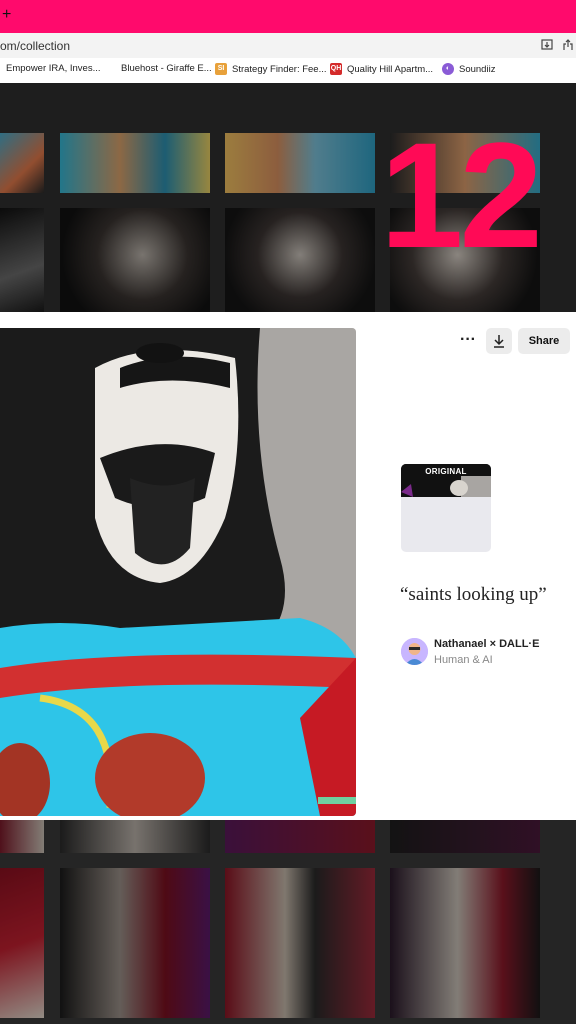 This screenshot has height=1024, width=576. Describe the element at coordinates (463, 660) in the screenshot. I see `author-subtitle: Human & AI` at that location.